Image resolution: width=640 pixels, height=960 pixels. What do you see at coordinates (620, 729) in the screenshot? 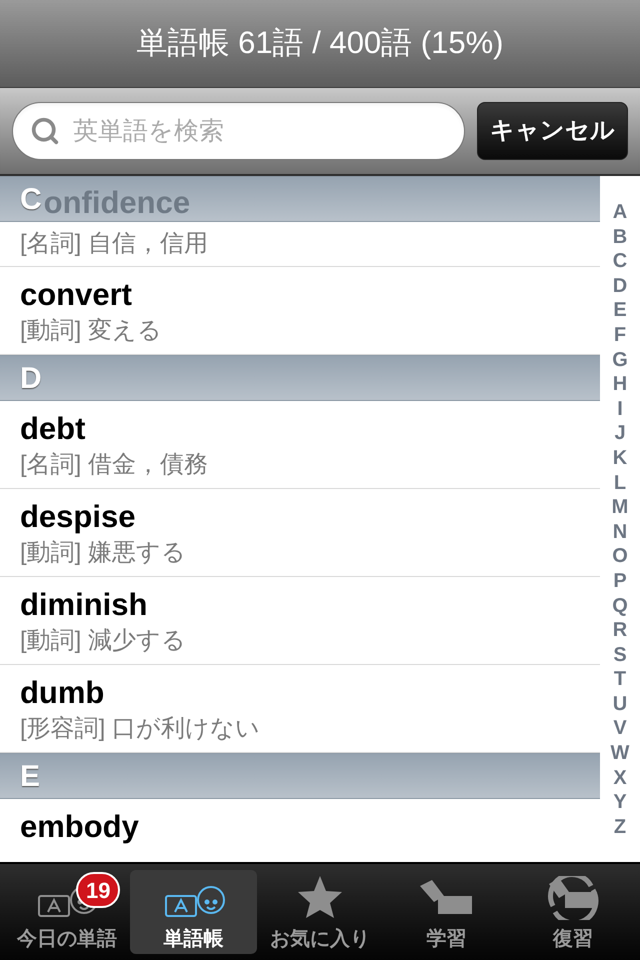
I see `index-letter: V` at bounding box center [620, 729].